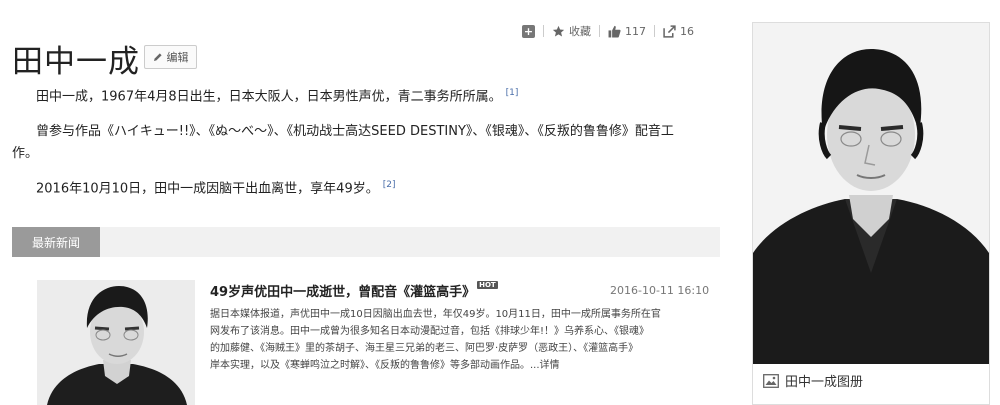 The height and width of the screenshot is (405, 1000). What do you see at coordinates (635, 31) in the screenshot?
I see `like-count: 117` at bounding box center [635, 31].